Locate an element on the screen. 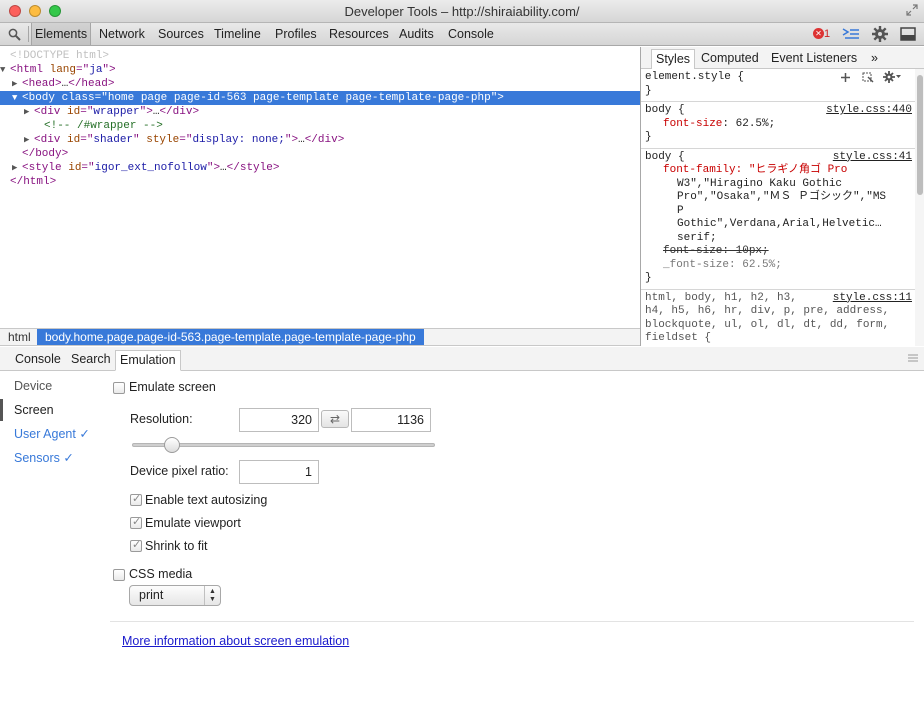 The height and width of the screenshot is (714, 924). more-tabs-icon: » is located at coordinates (874, 59).